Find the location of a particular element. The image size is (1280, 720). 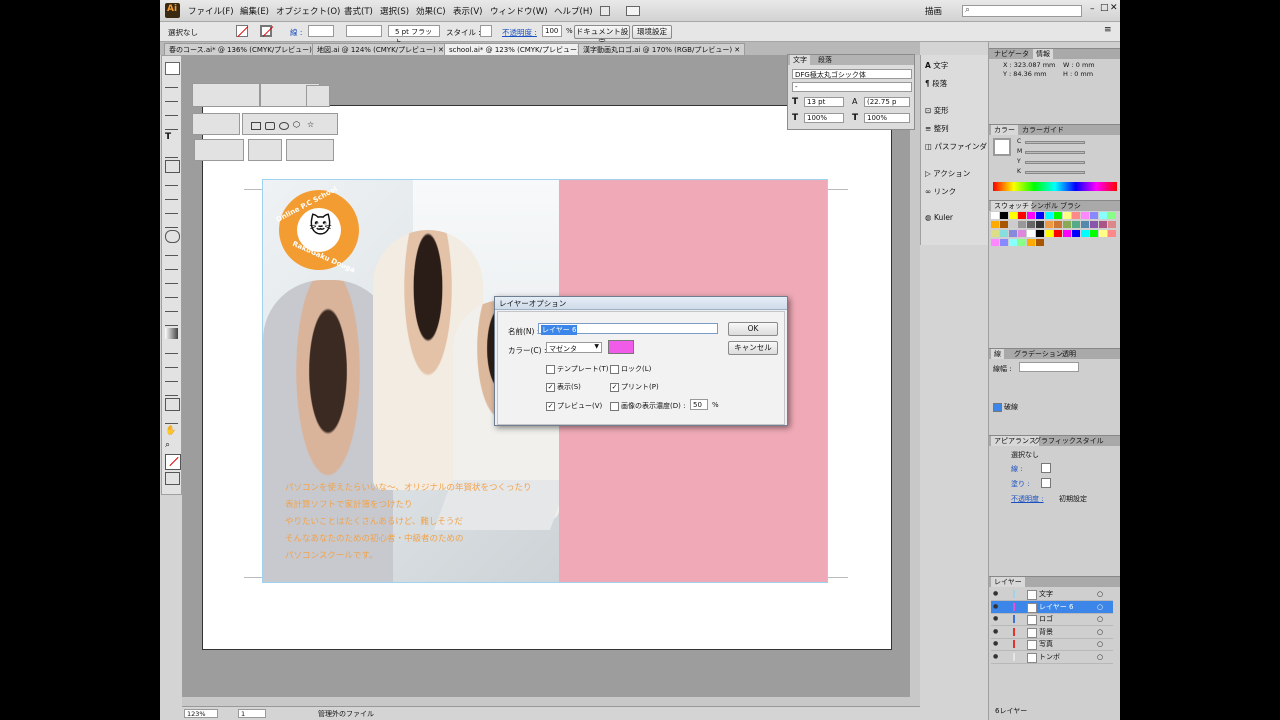

color-dropdown: マゼンタ ▼ is located at coordinates (574, 347).